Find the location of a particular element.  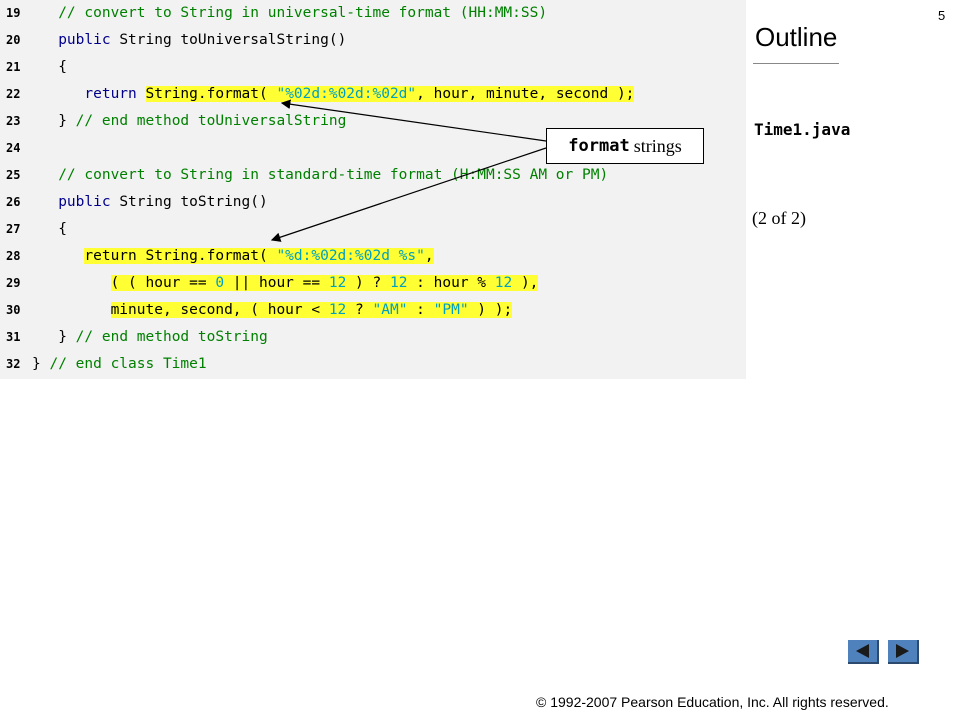

outline-underline is located at coordinates (796, 63).